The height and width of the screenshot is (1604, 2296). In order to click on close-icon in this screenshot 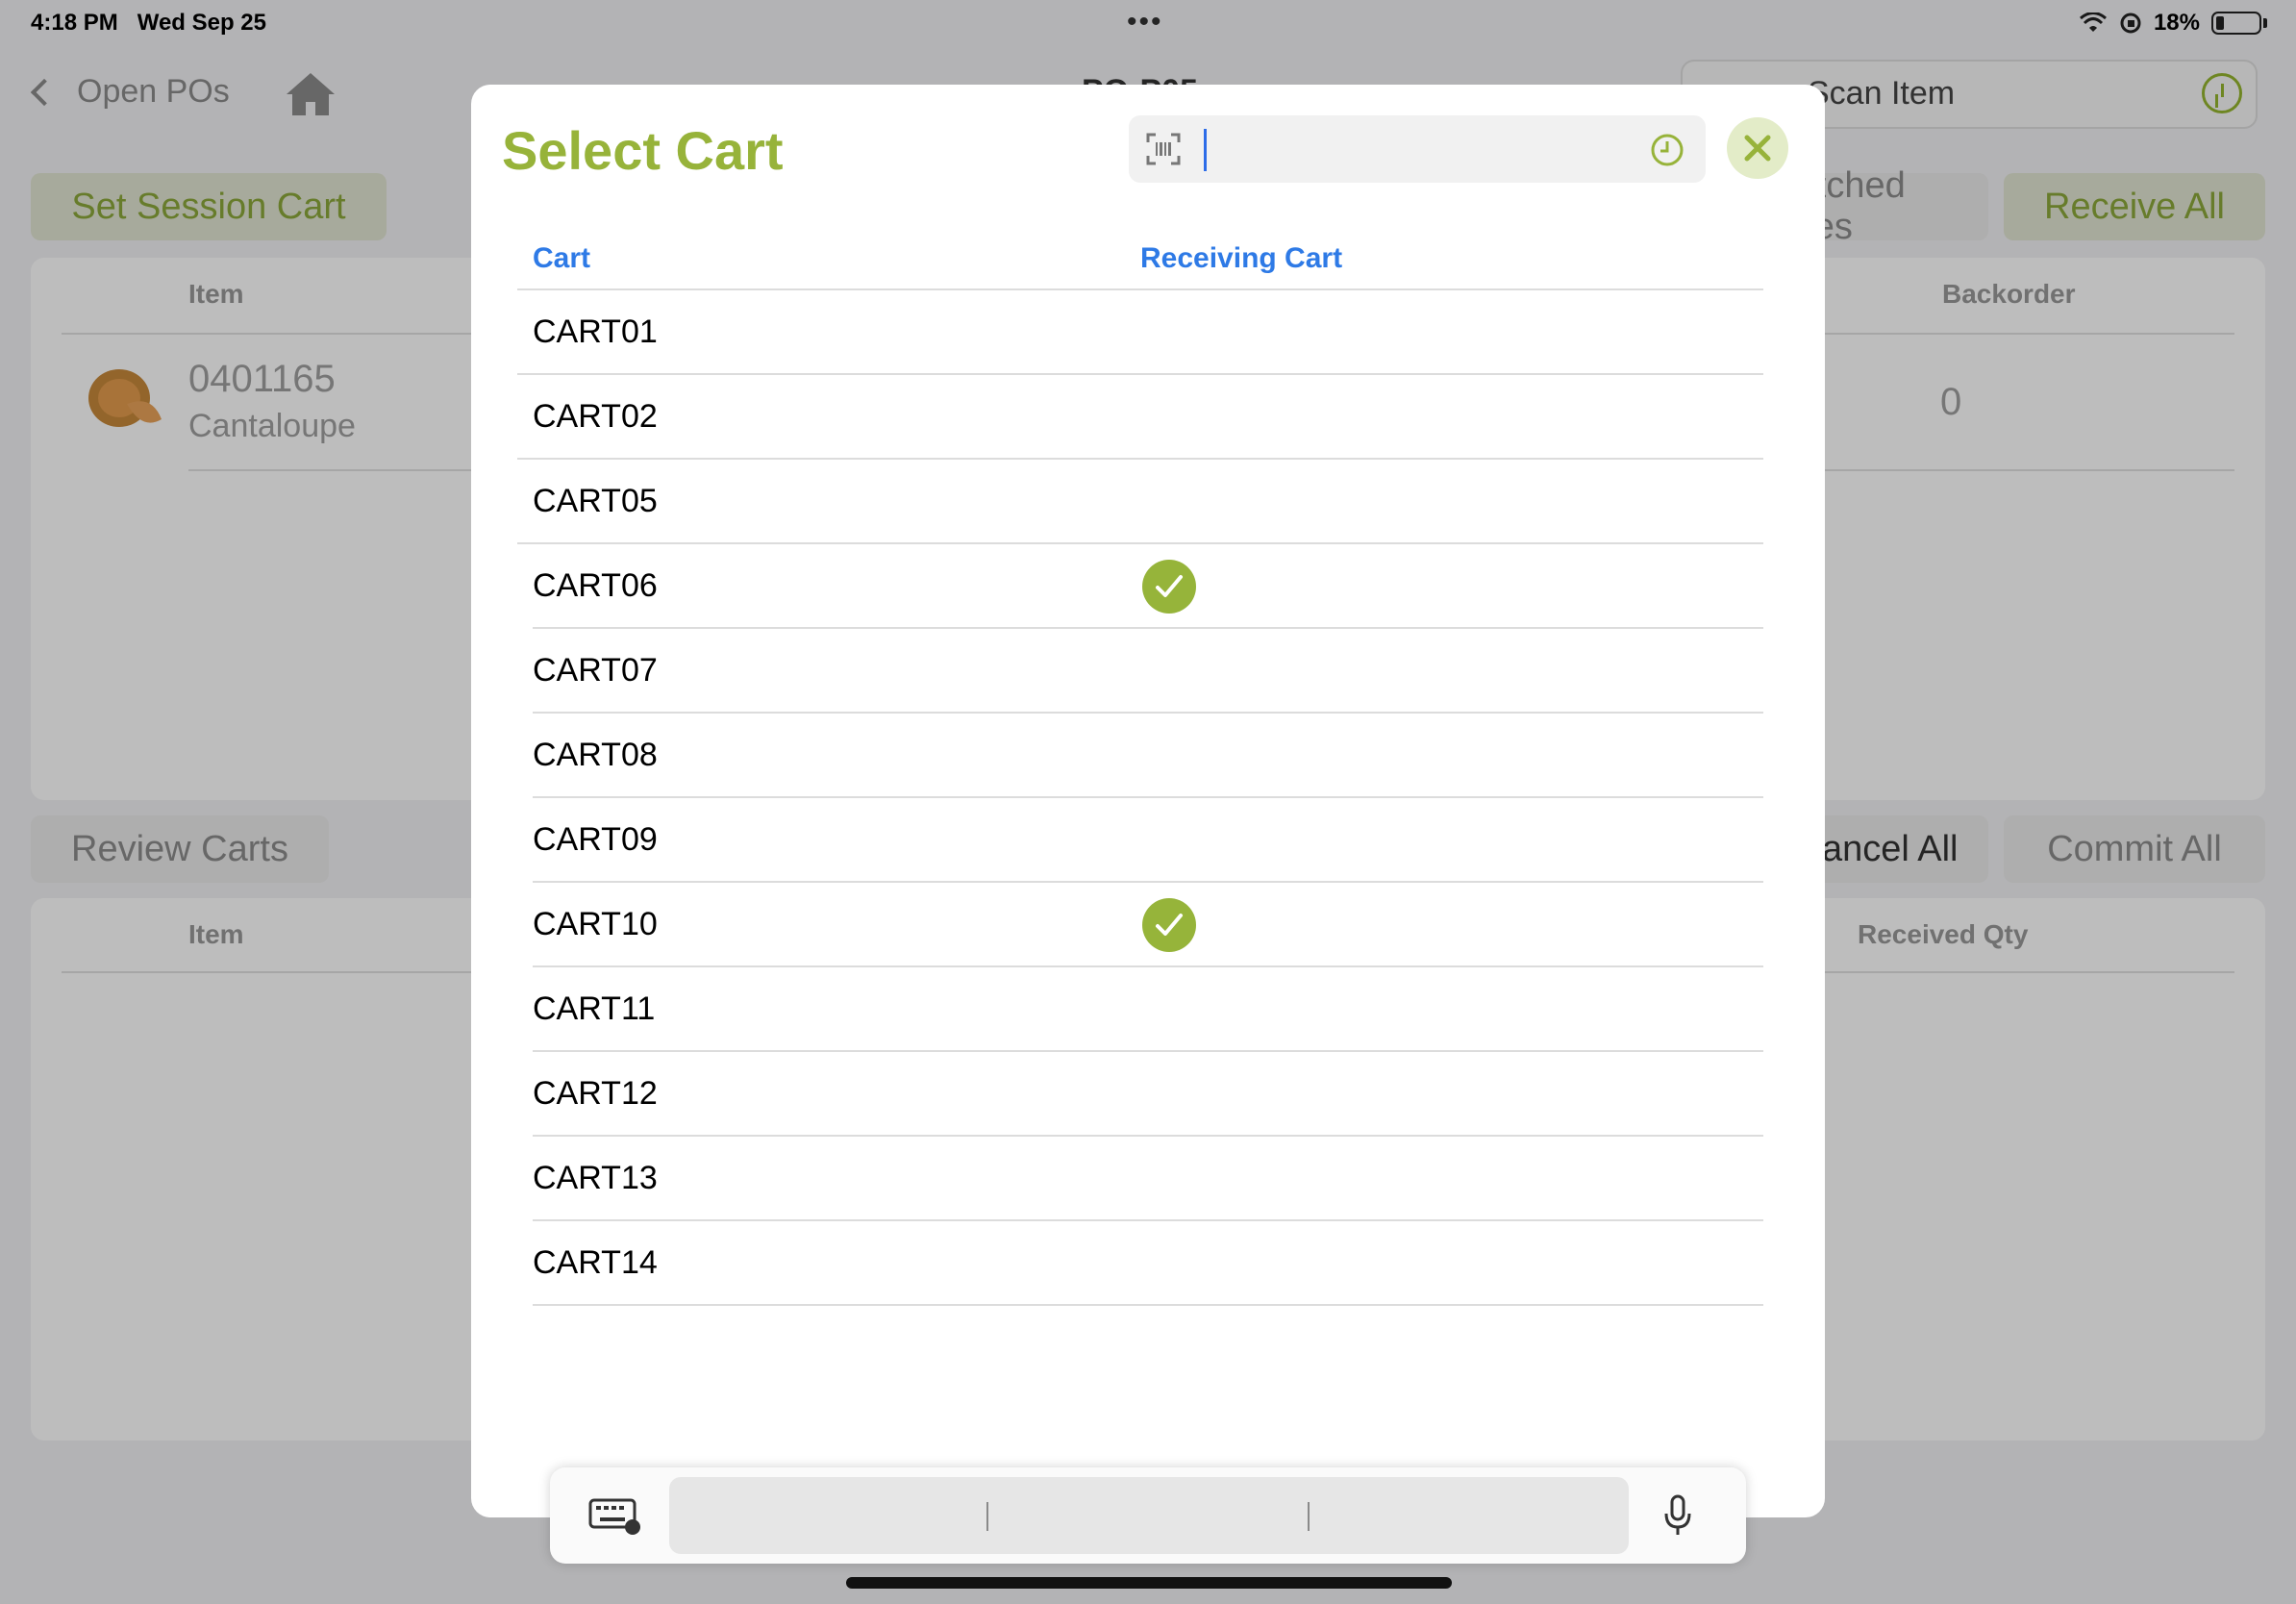, I will do `click(1757, 148)`.